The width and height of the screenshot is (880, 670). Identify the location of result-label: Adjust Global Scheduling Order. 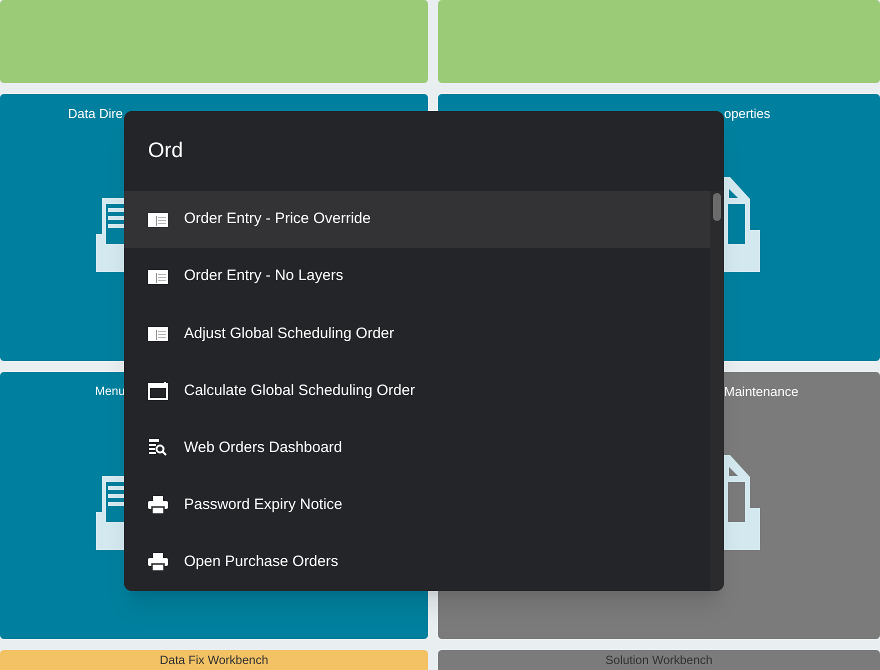
(289, 334).